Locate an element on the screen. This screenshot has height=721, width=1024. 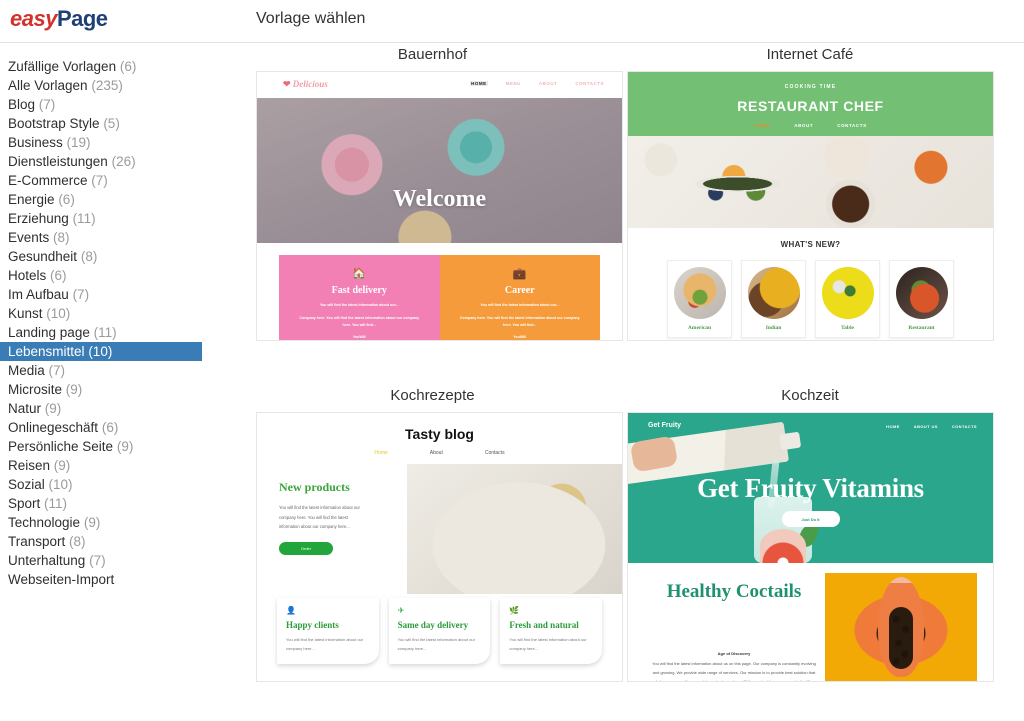
sidebar-item-erziehung: Erziehung (11) is located at coordinates (101, 218).